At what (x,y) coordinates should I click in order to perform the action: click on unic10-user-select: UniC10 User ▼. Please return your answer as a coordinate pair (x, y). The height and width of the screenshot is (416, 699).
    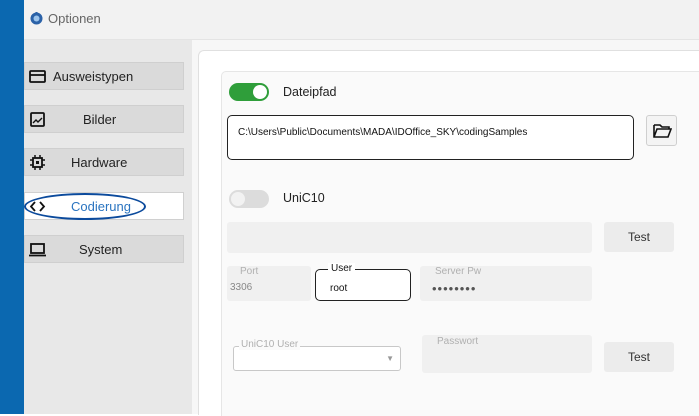
    Looking at the image, I should click on (317, 355).